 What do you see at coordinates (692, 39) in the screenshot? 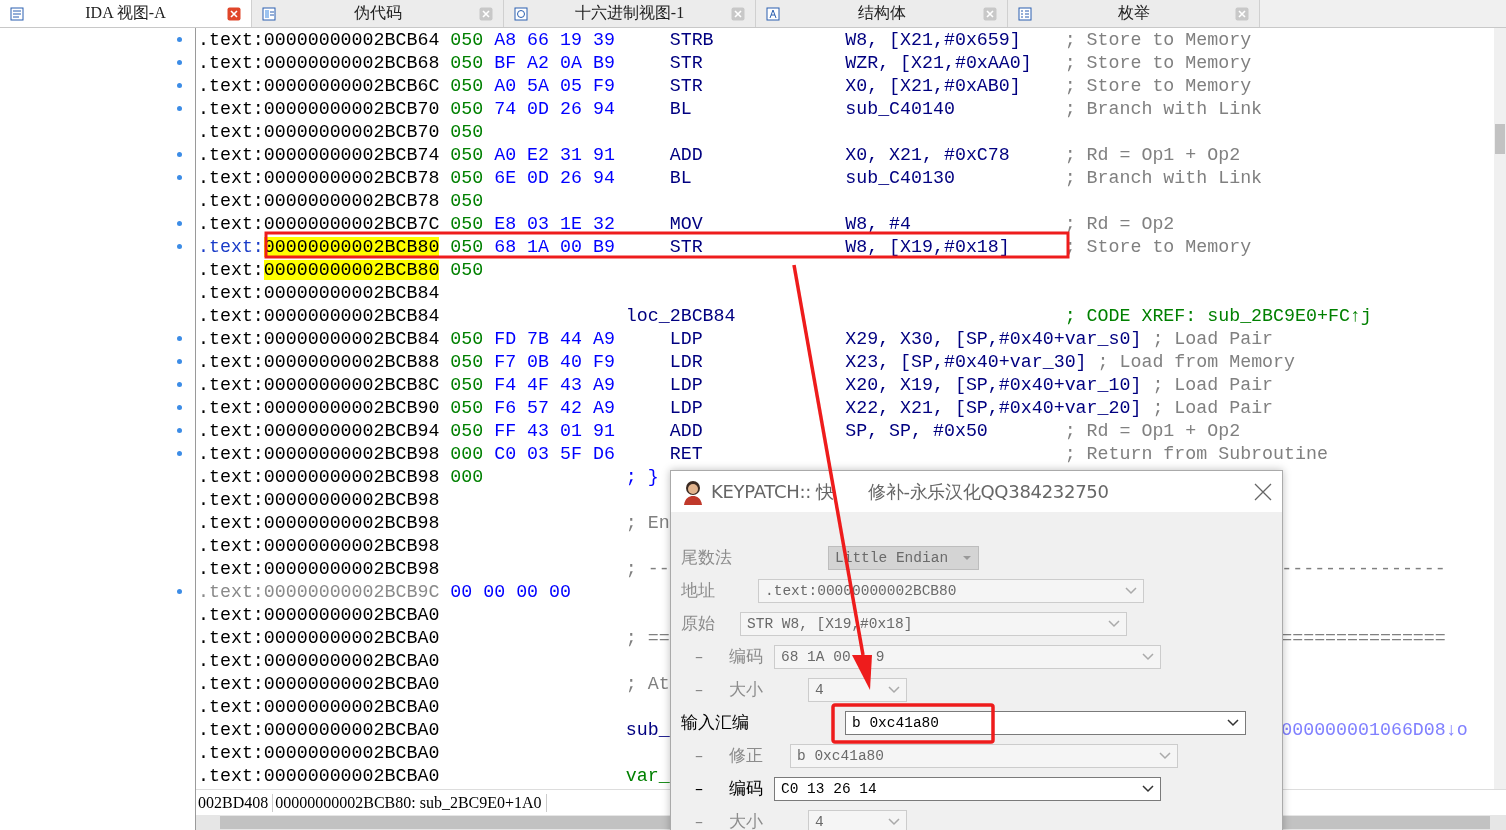
I see `mnemonic: STRB` at bounding box center [692, 39].